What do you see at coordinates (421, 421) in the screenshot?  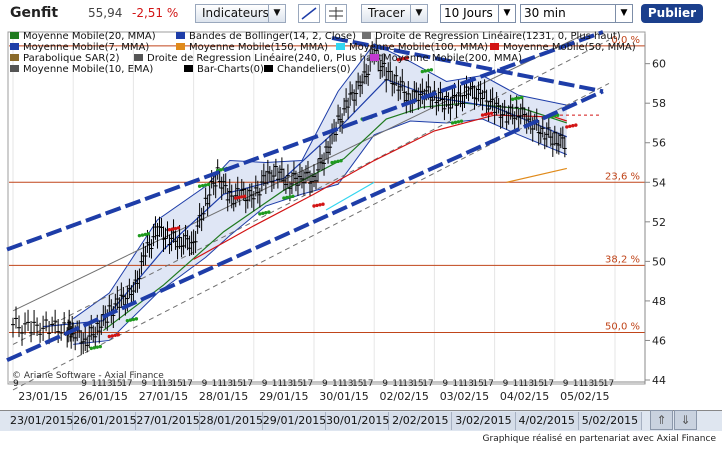 I see `day-tab: 2/02/2015` at bounding box center [421, 421].